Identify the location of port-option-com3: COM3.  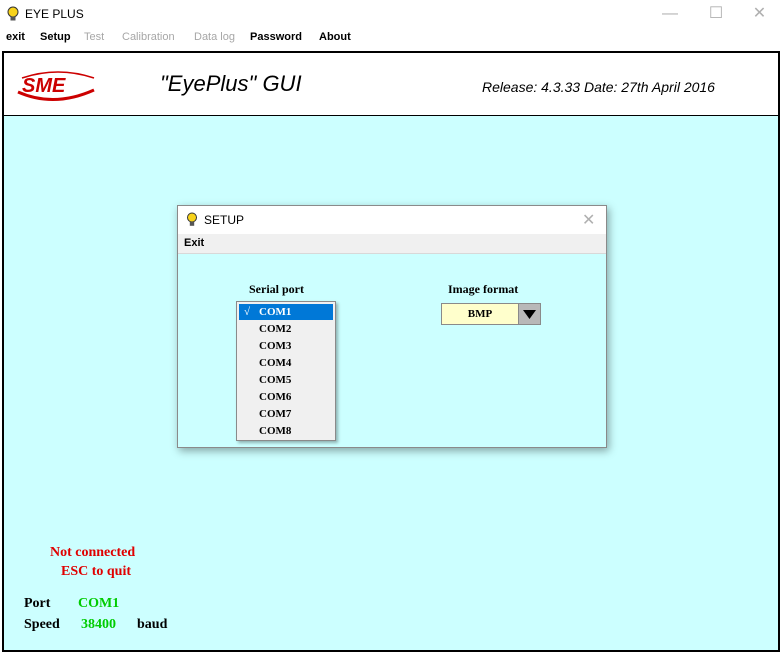
(286, 346).